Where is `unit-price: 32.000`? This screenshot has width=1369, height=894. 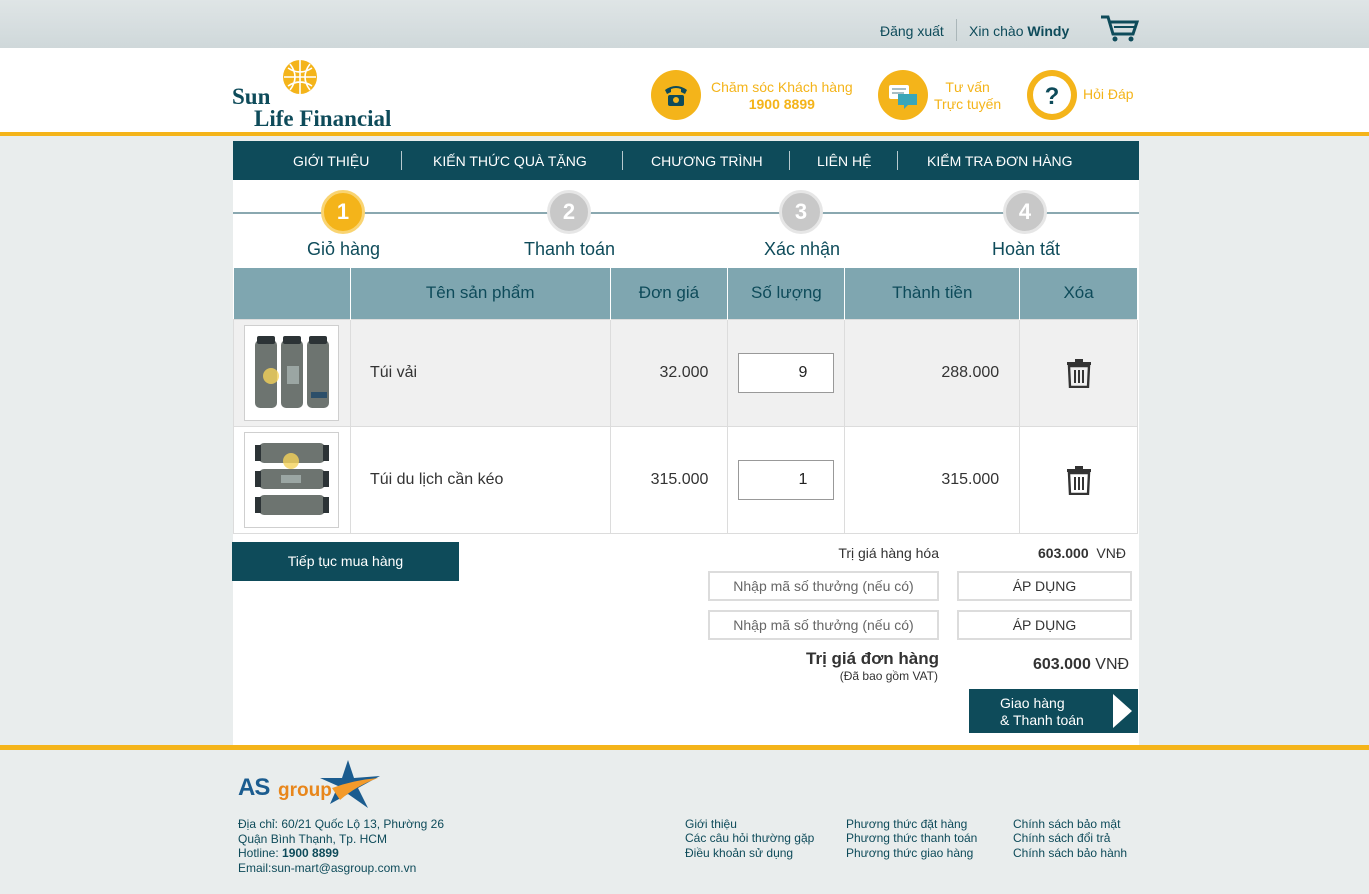
unit-price: 32.000 is located at coordinates (669, 372).